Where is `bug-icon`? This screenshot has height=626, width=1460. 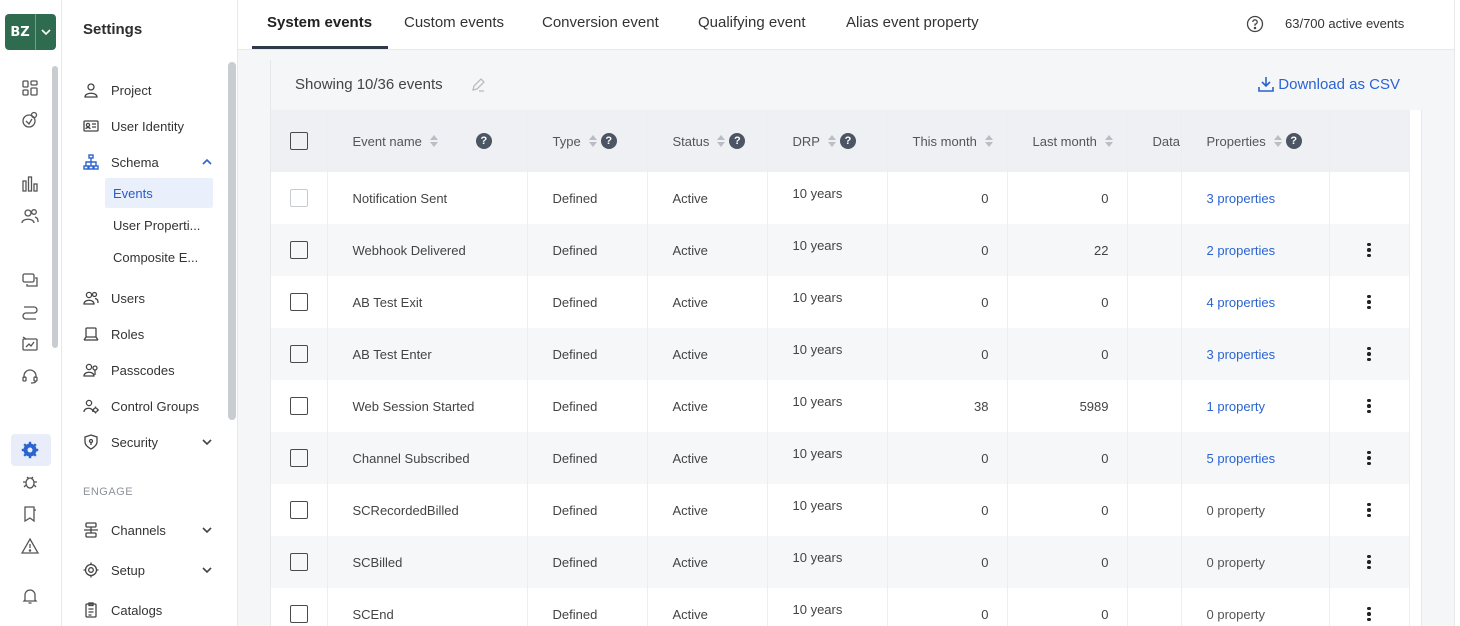
bug-icon is located at coordinates (30, 482).